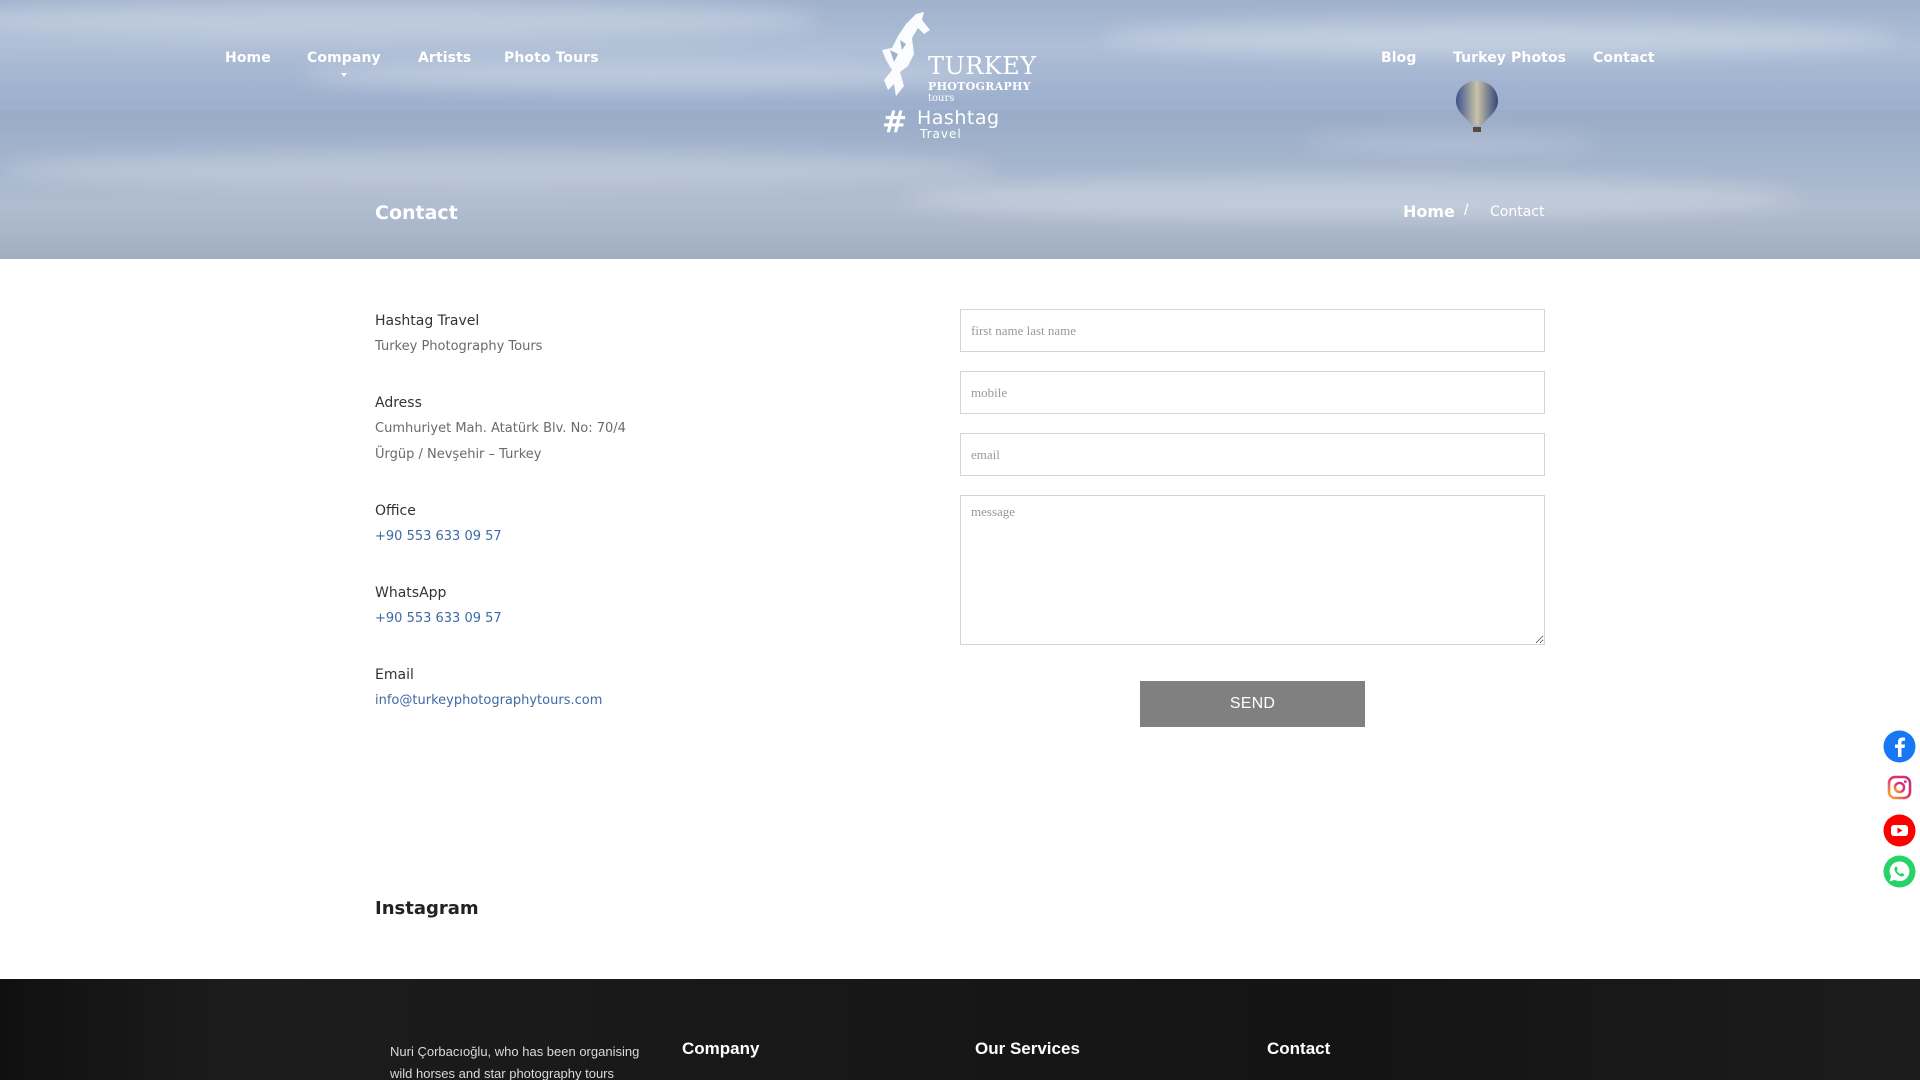 The image size is (1920, 1080). What do you see at coordinates (1899, 871) in the screenshot?
I see `whatsapp-icon` at bounding box center [1899, 871].